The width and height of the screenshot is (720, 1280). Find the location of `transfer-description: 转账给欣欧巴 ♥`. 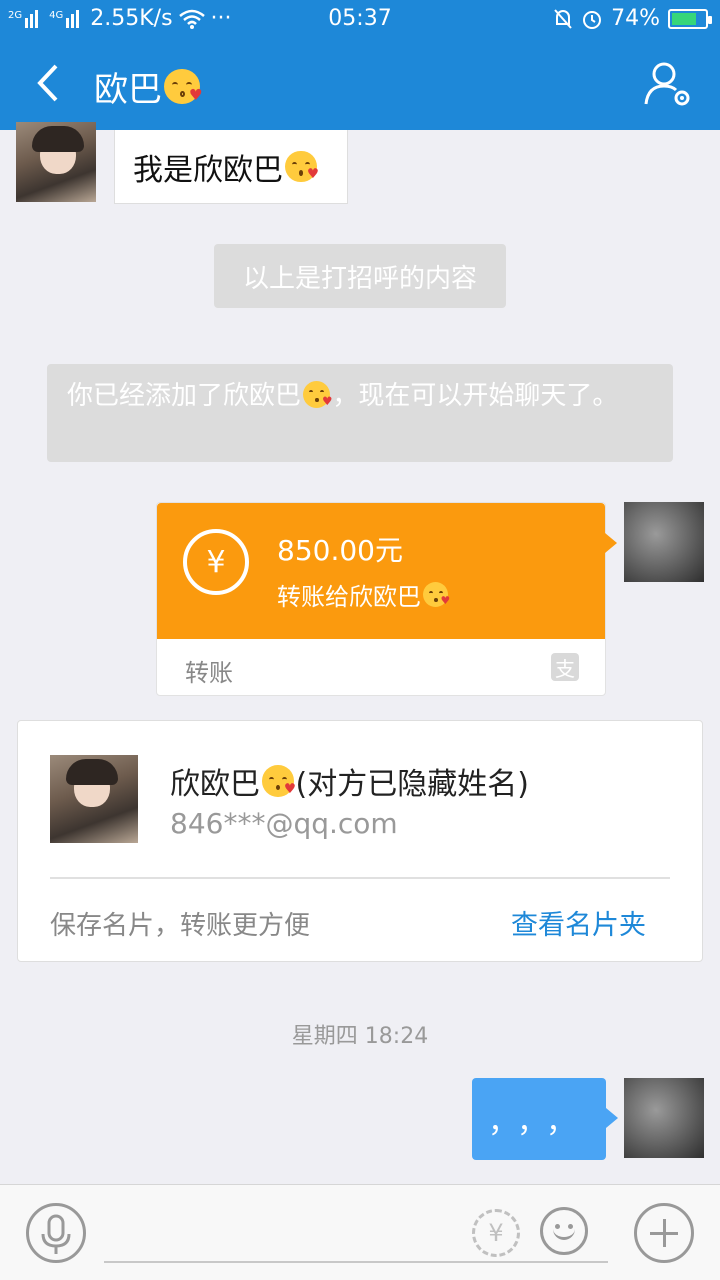

transfer-description: 转账给欣欧巴 ♥ is located at coordinates (364, 596).